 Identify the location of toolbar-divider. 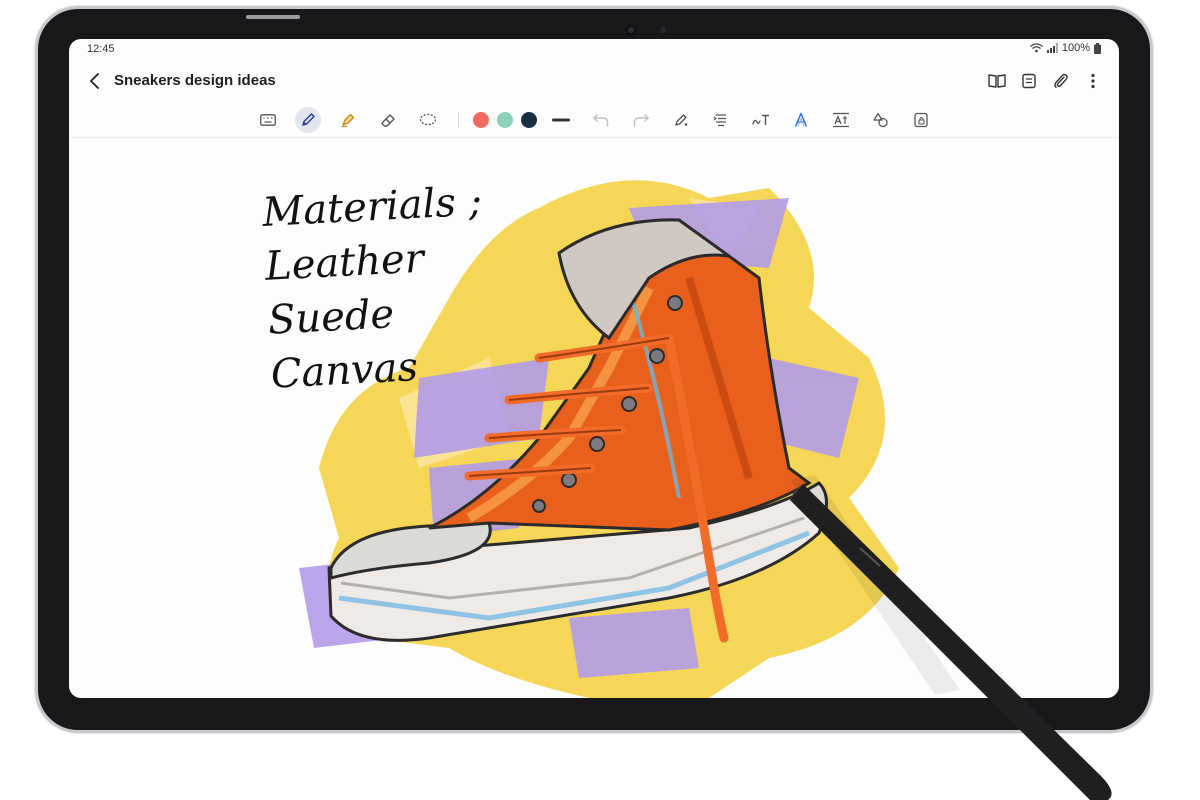
(458, 120).